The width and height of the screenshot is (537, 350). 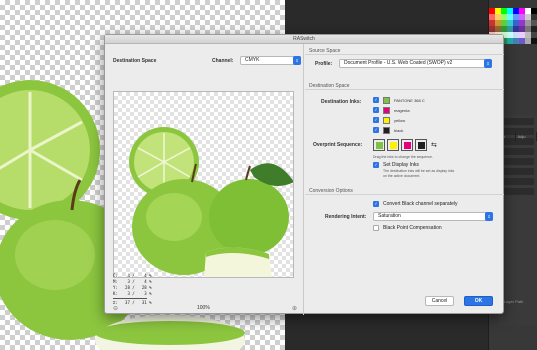 What do you see at coordinates (376, 204) in the screenshot?
I see `convert-black-checkbox: ✓` at bounding box center [376, 204].